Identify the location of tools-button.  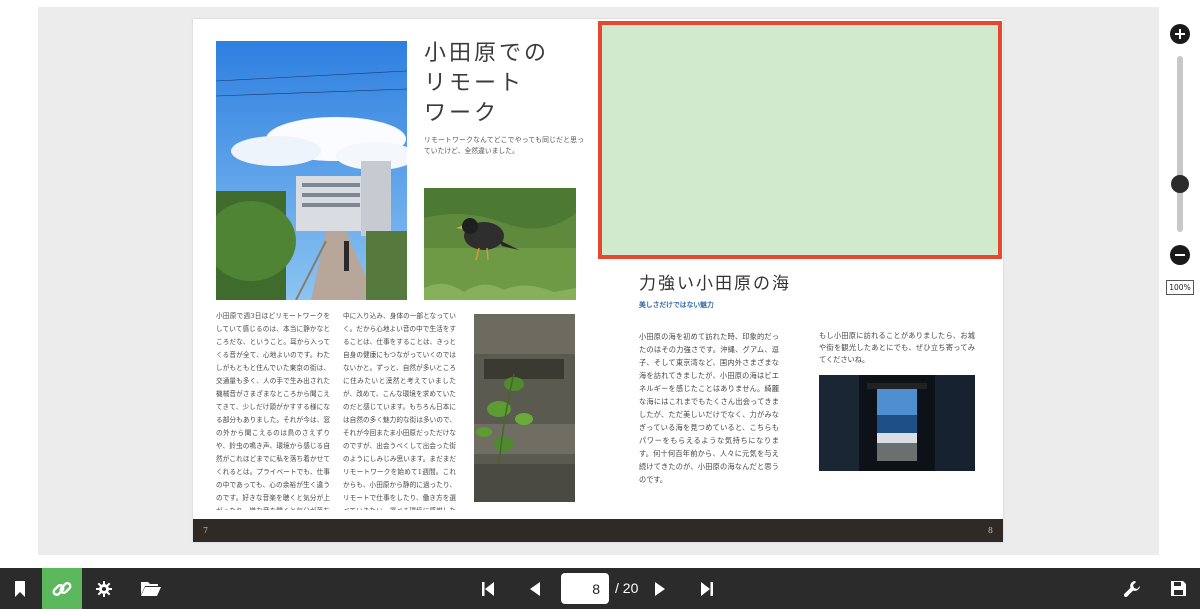
(1132, 588).